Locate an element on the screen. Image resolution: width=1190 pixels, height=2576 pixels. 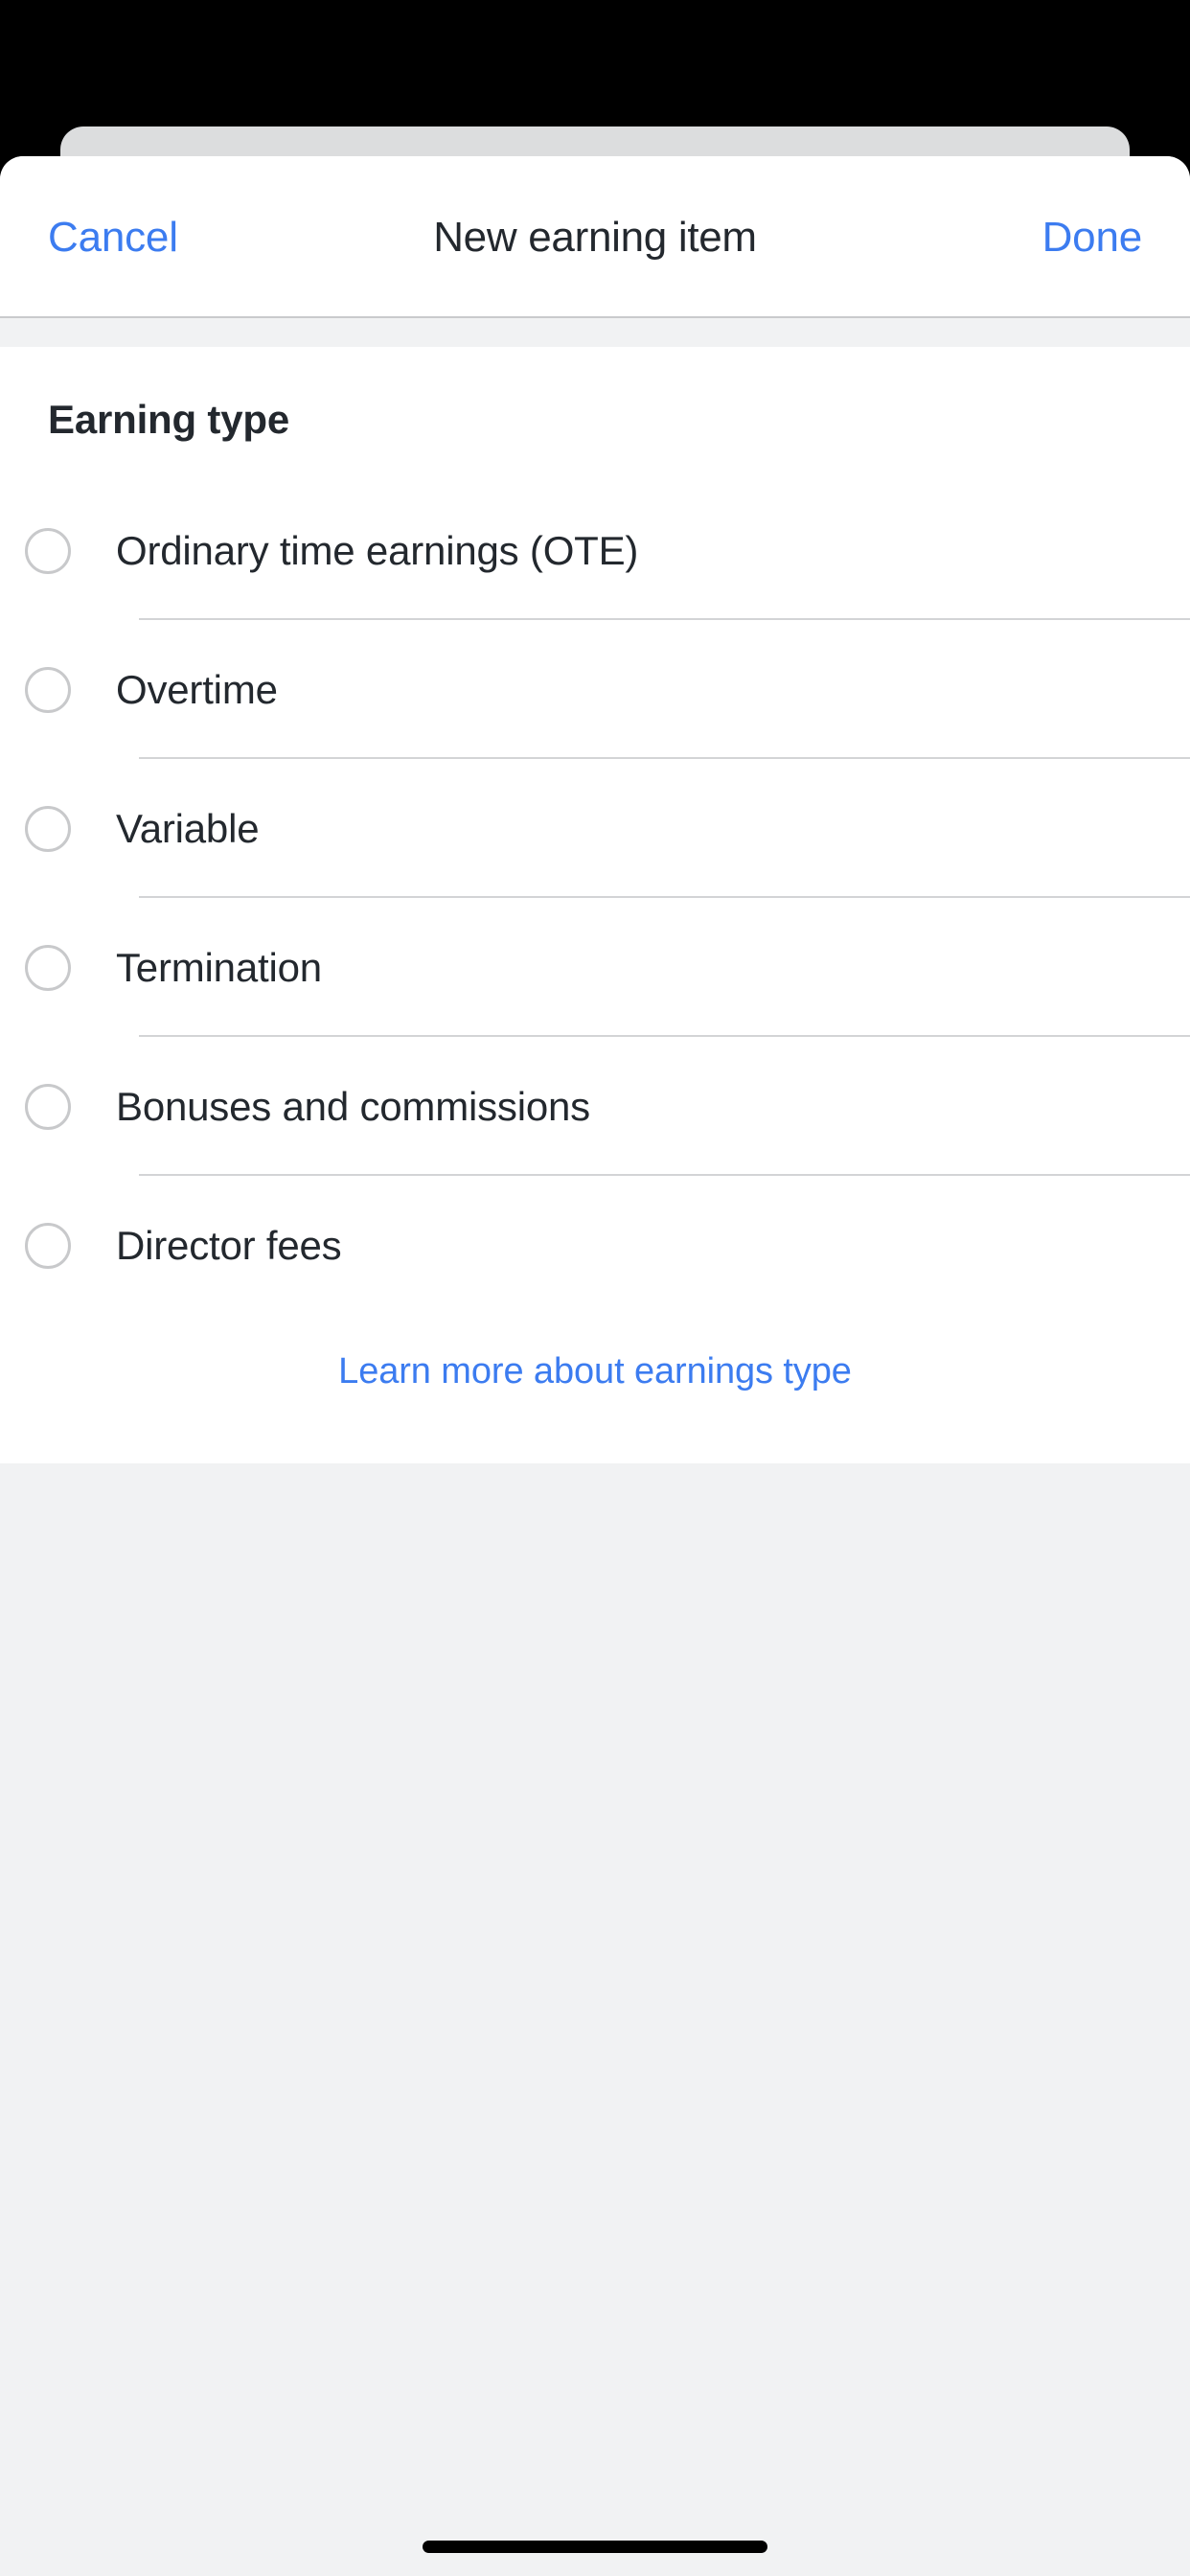
option-row-ordinary-time-earnings: Ordinary time earnings (OTE) is located at coordinates (595, 550).